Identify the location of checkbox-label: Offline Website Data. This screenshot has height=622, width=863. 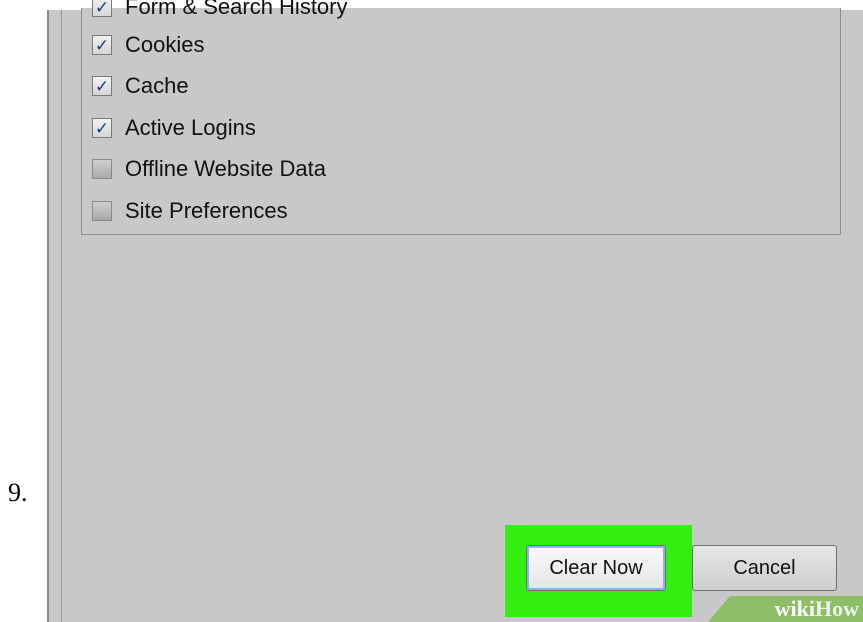
(225, 168).